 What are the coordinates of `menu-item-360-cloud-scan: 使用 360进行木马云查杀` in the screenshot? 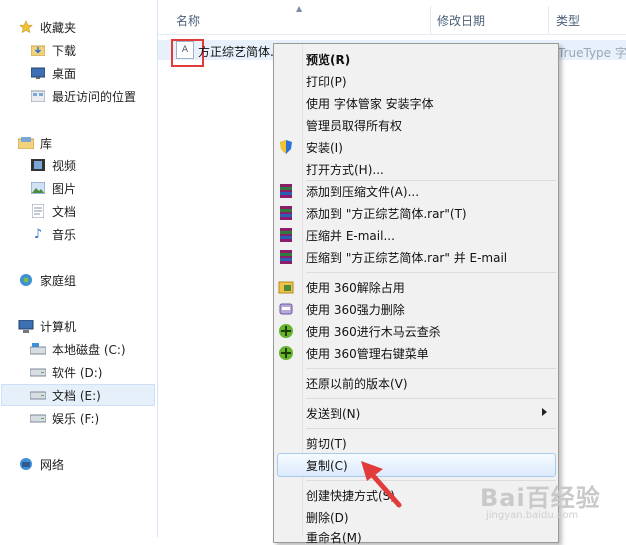 It's located at (373, 332).